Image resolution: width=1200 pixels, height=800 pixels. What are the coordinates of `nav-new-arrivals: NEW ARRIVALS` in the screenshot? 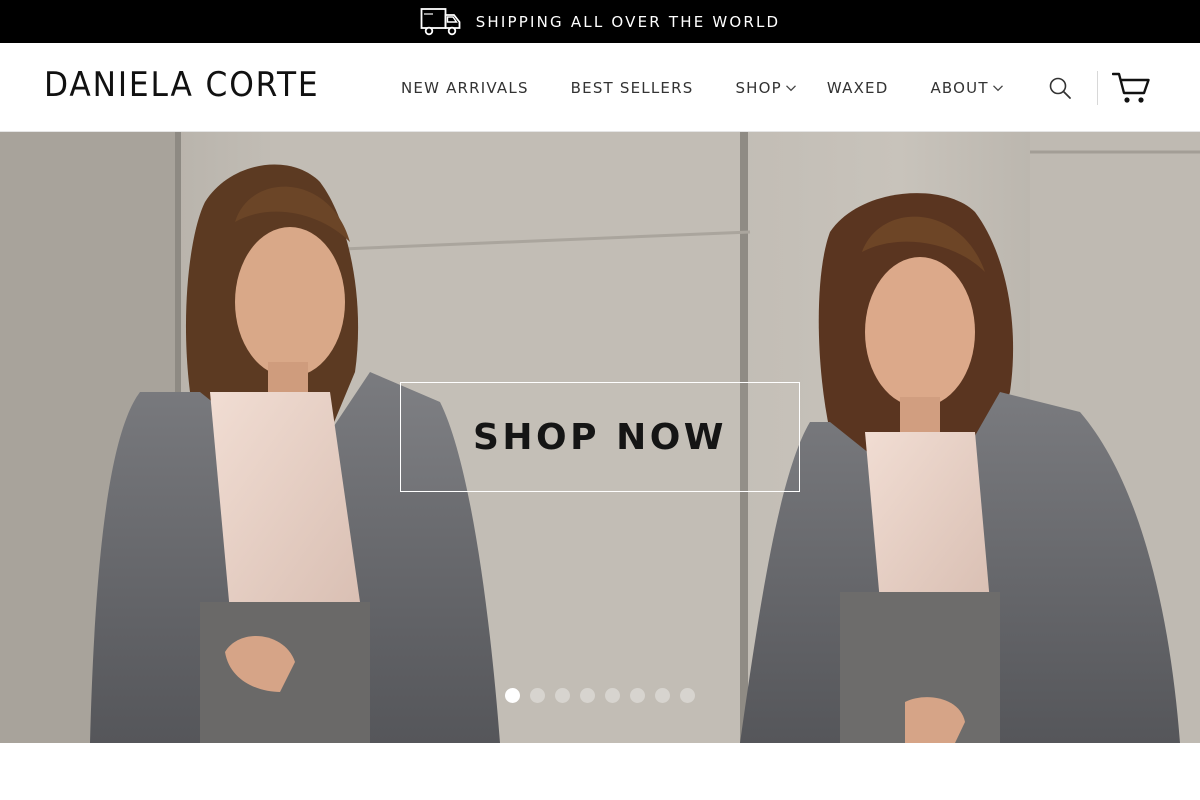 It's located at (465, 88).